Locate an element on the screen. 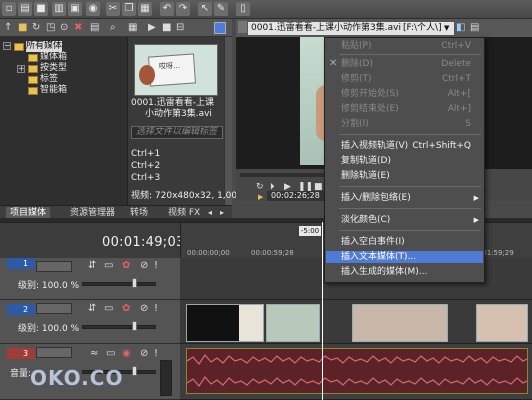 The image size is (532, 400). auto-preview-icon: ⊟ is located at coordinates (180, 28).